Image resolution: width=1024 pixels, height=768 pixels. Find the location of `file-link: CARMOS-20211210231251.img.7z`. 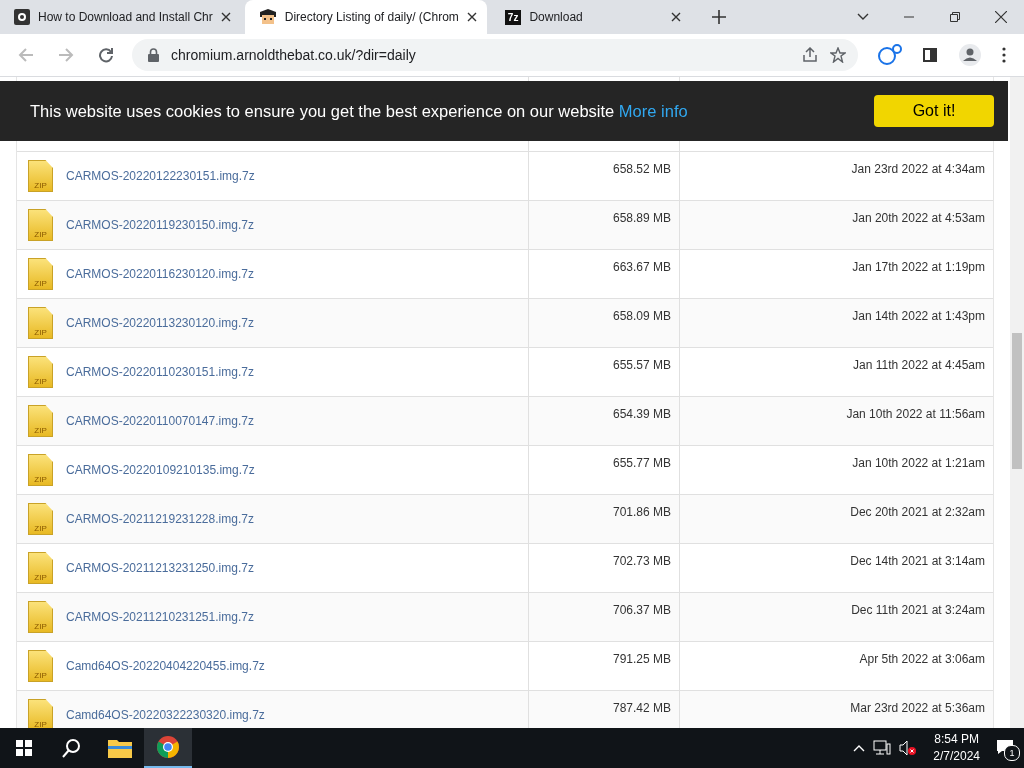

file-link: CARMOS-20211210231251.img.7z is located at coordinates (160, 617).